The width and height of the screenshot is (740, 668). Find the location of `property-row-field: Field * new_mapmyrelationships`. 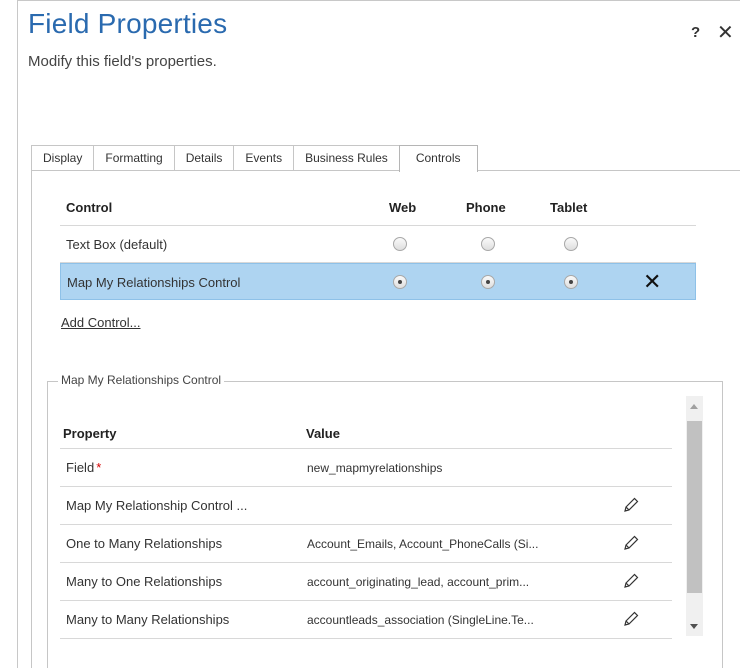

property-row-field: Field * new_mapmyrelationships is located at coordinates (366, 468).